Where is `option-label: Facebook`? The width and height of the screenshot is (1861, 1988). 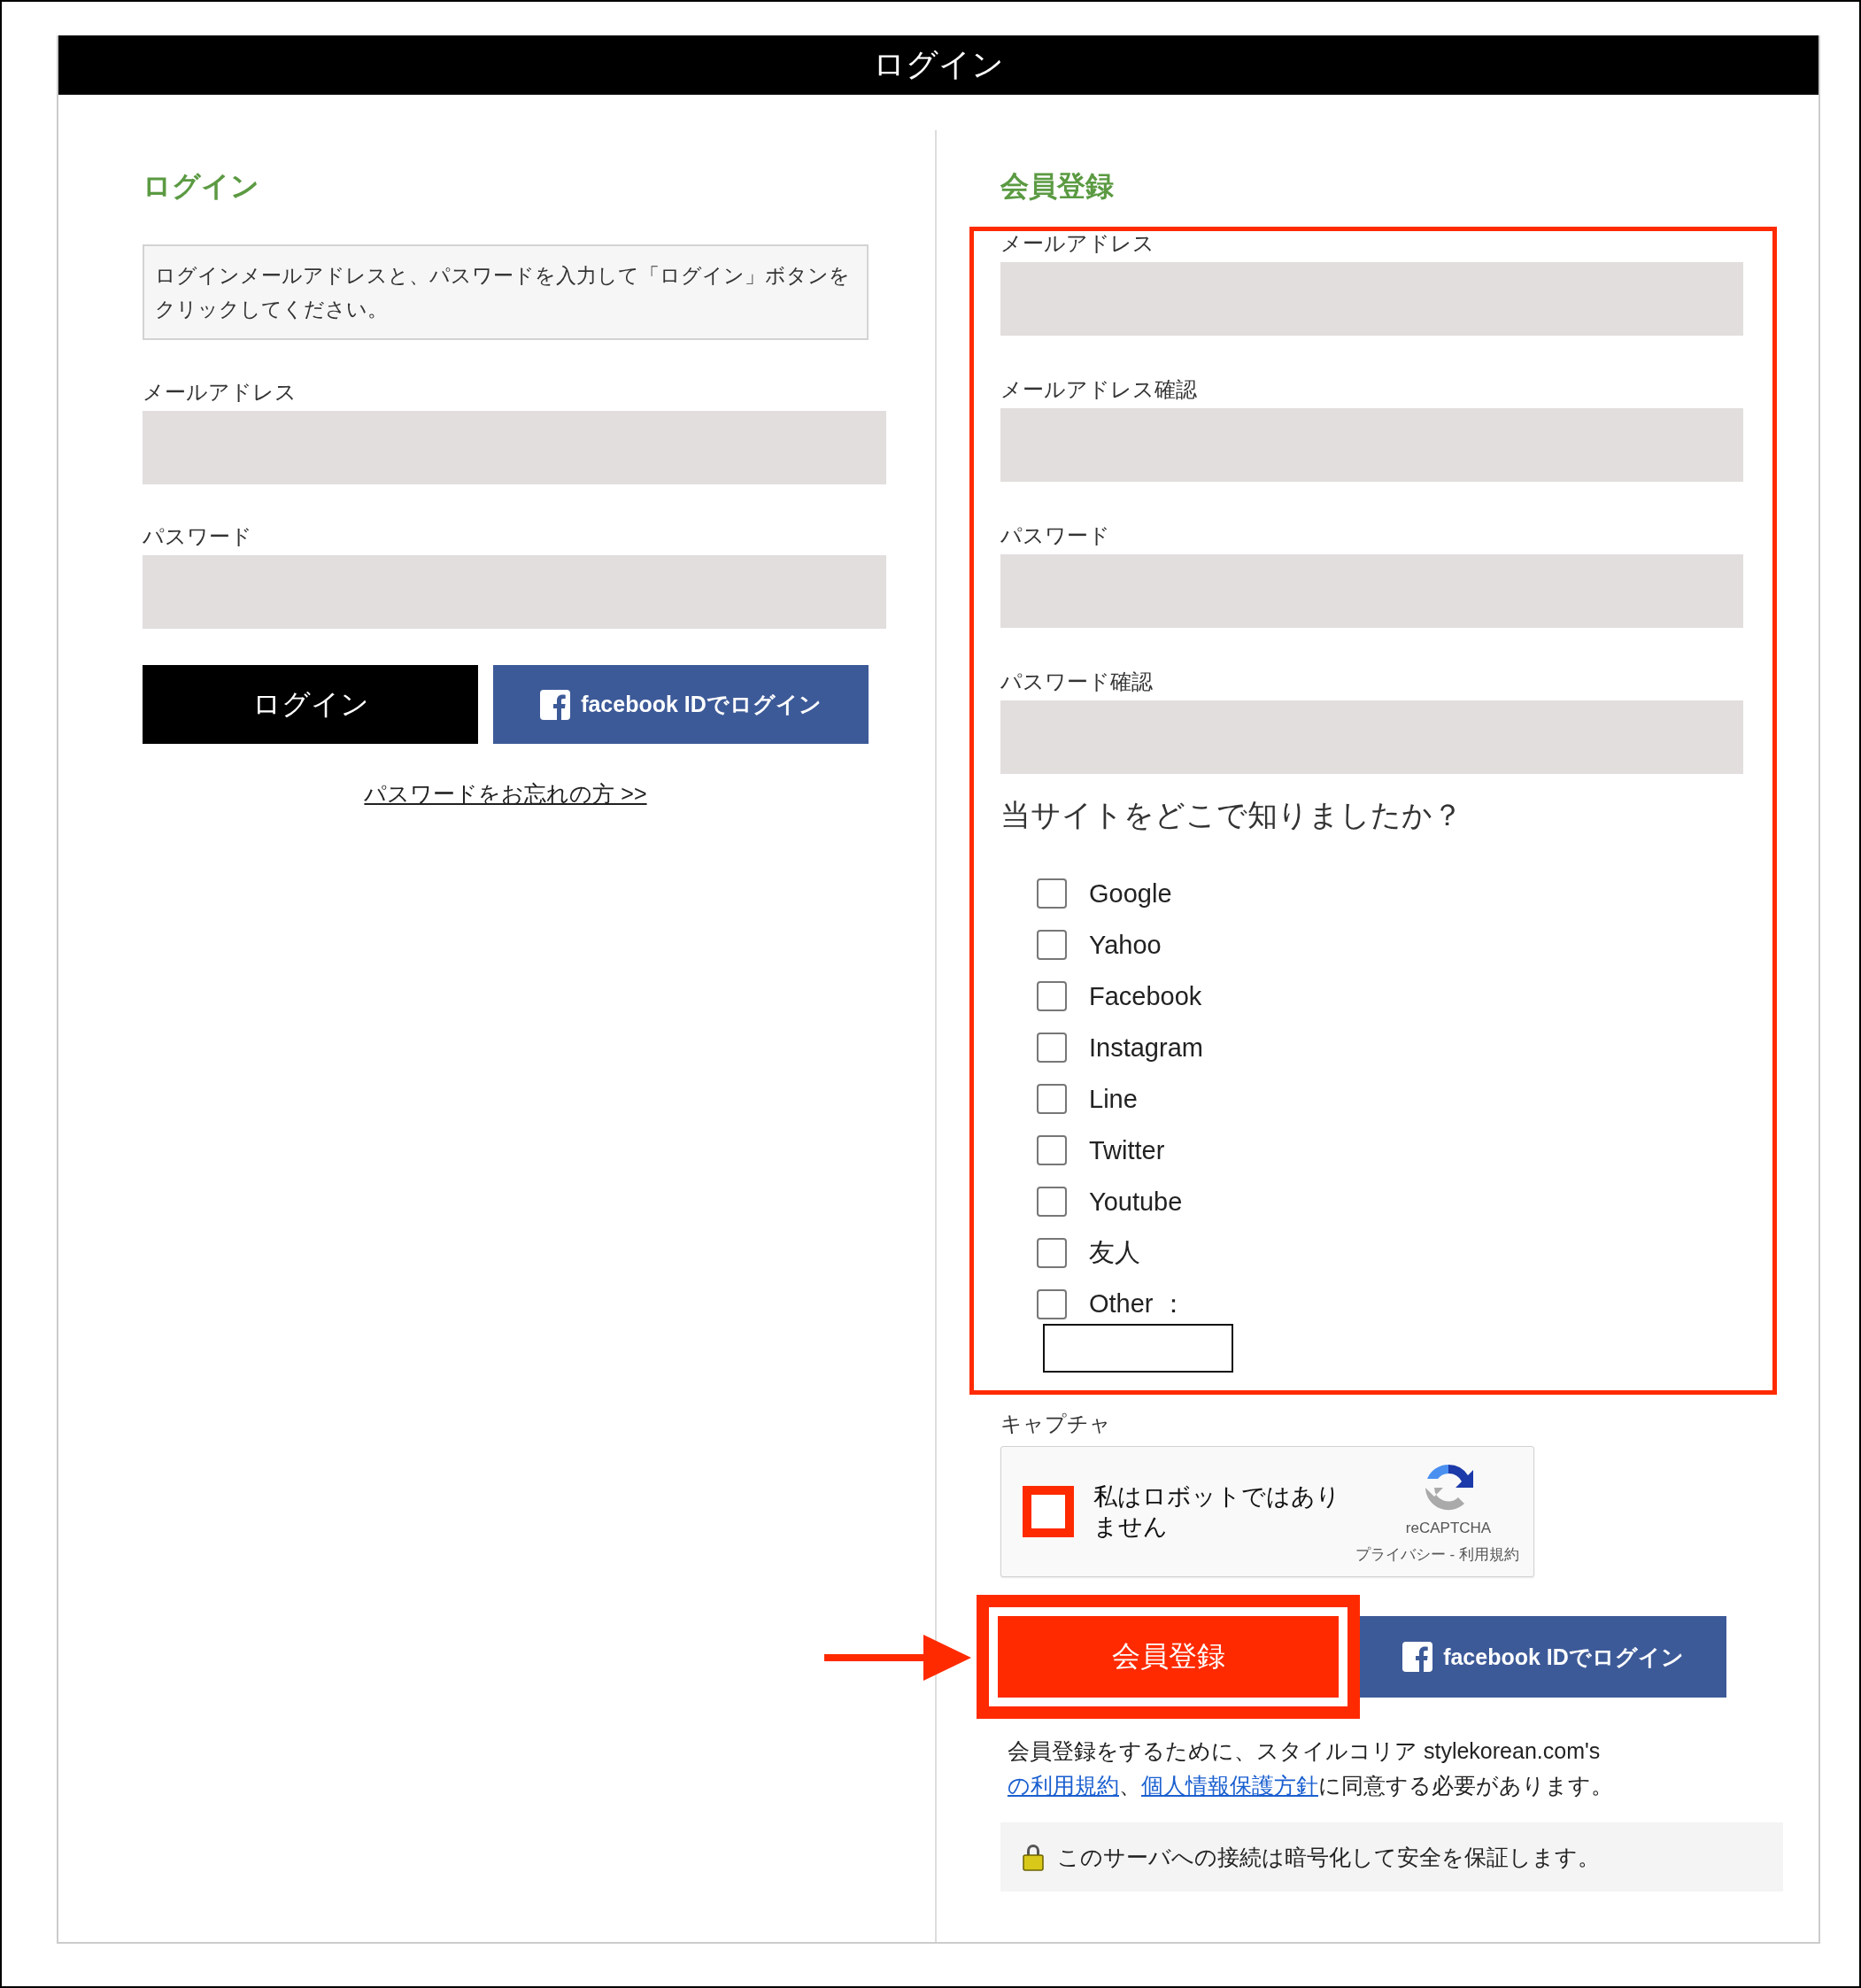
option-label: Facebook is located at coordinates (1146, 996).